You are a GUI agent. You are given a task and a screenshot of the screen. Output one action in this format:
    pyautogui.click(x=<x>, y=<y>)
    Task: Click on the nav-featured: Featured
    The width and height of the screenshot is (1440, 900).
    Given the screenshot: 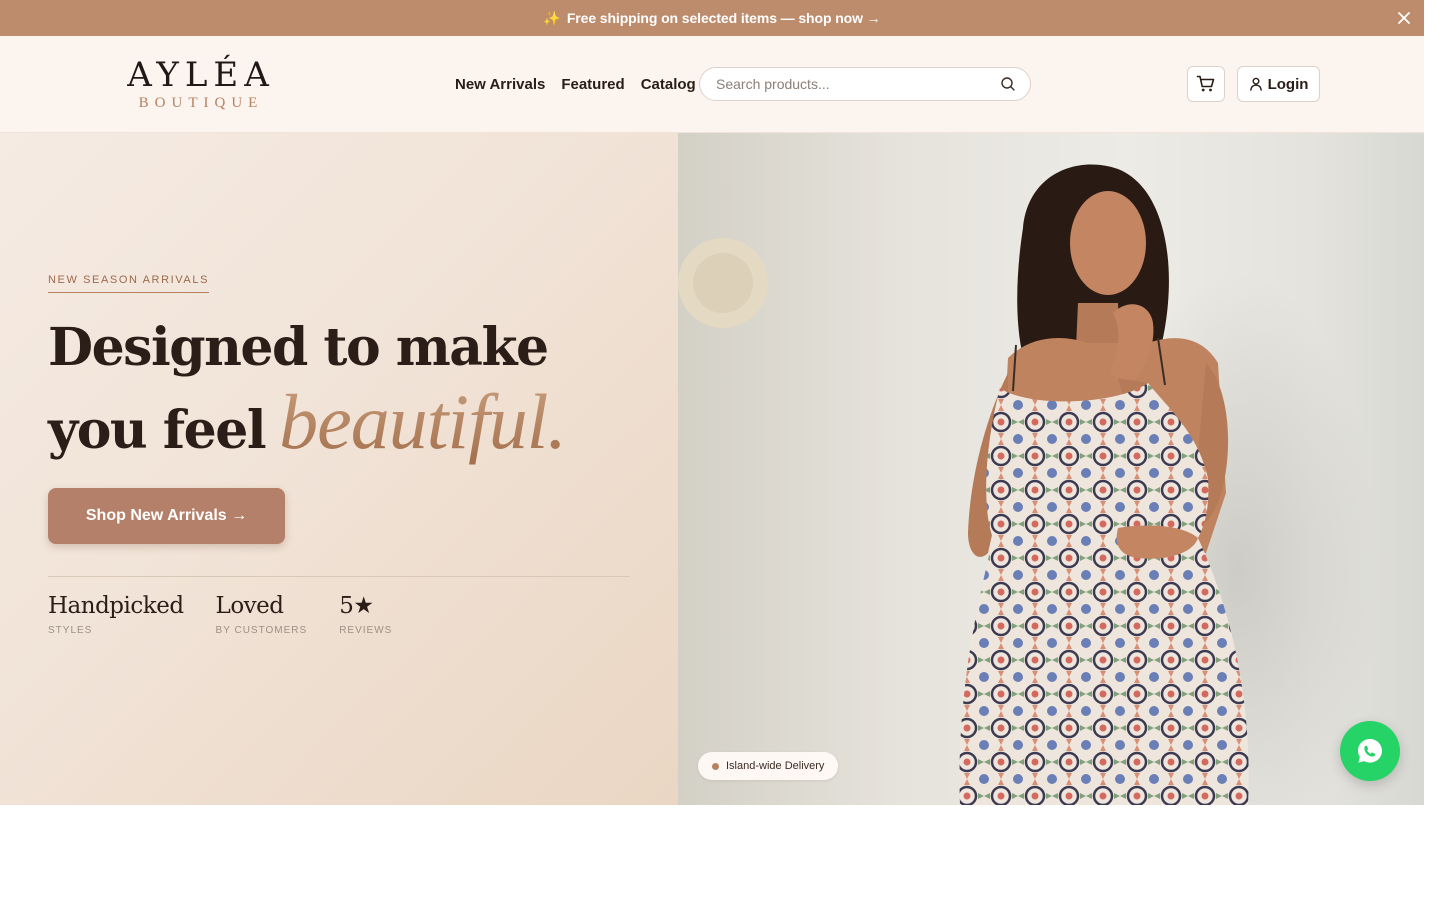 What is the action you would take?
    pyautogui.click(x=592, y=84)
    